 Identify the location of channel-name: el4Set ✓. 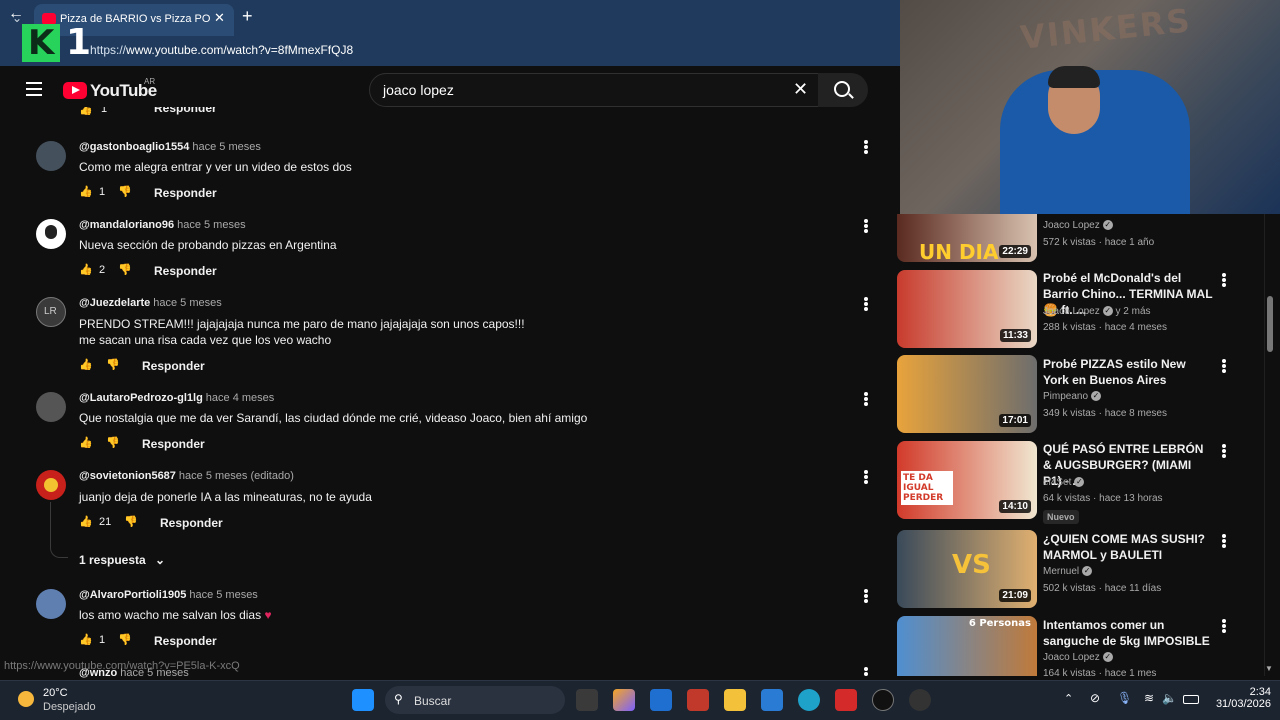
(1064, 482).